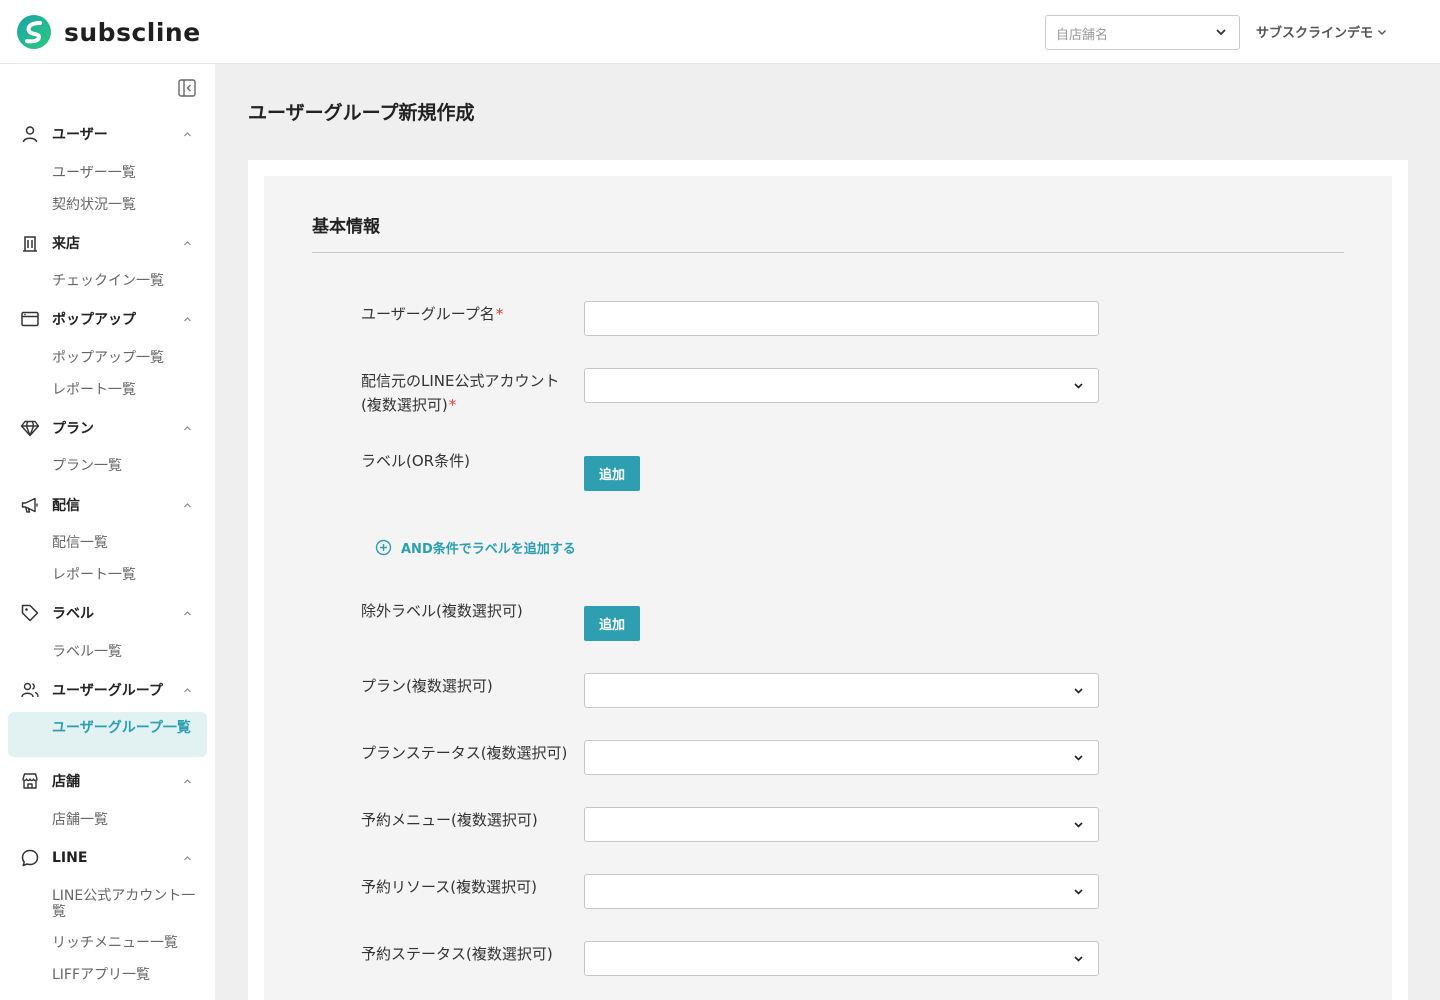 The width and height of the screenshot is (1440, 1000). Describe the element at coordinates (449, 820) in the screenshot. I see `reserve-menu-label: 予約メニュー(複数選択可)` at that location.